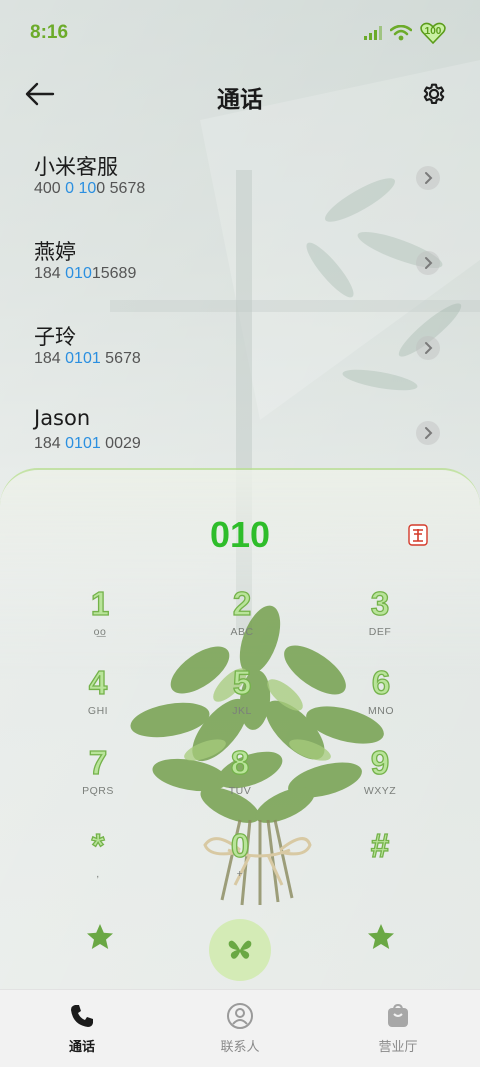 This screenshot has width=480, height=1067. Describe the element at coordinates (100, 632) in the screenshot. I see `voicemail-icon: ᴏ͟ᴏ` at that location.